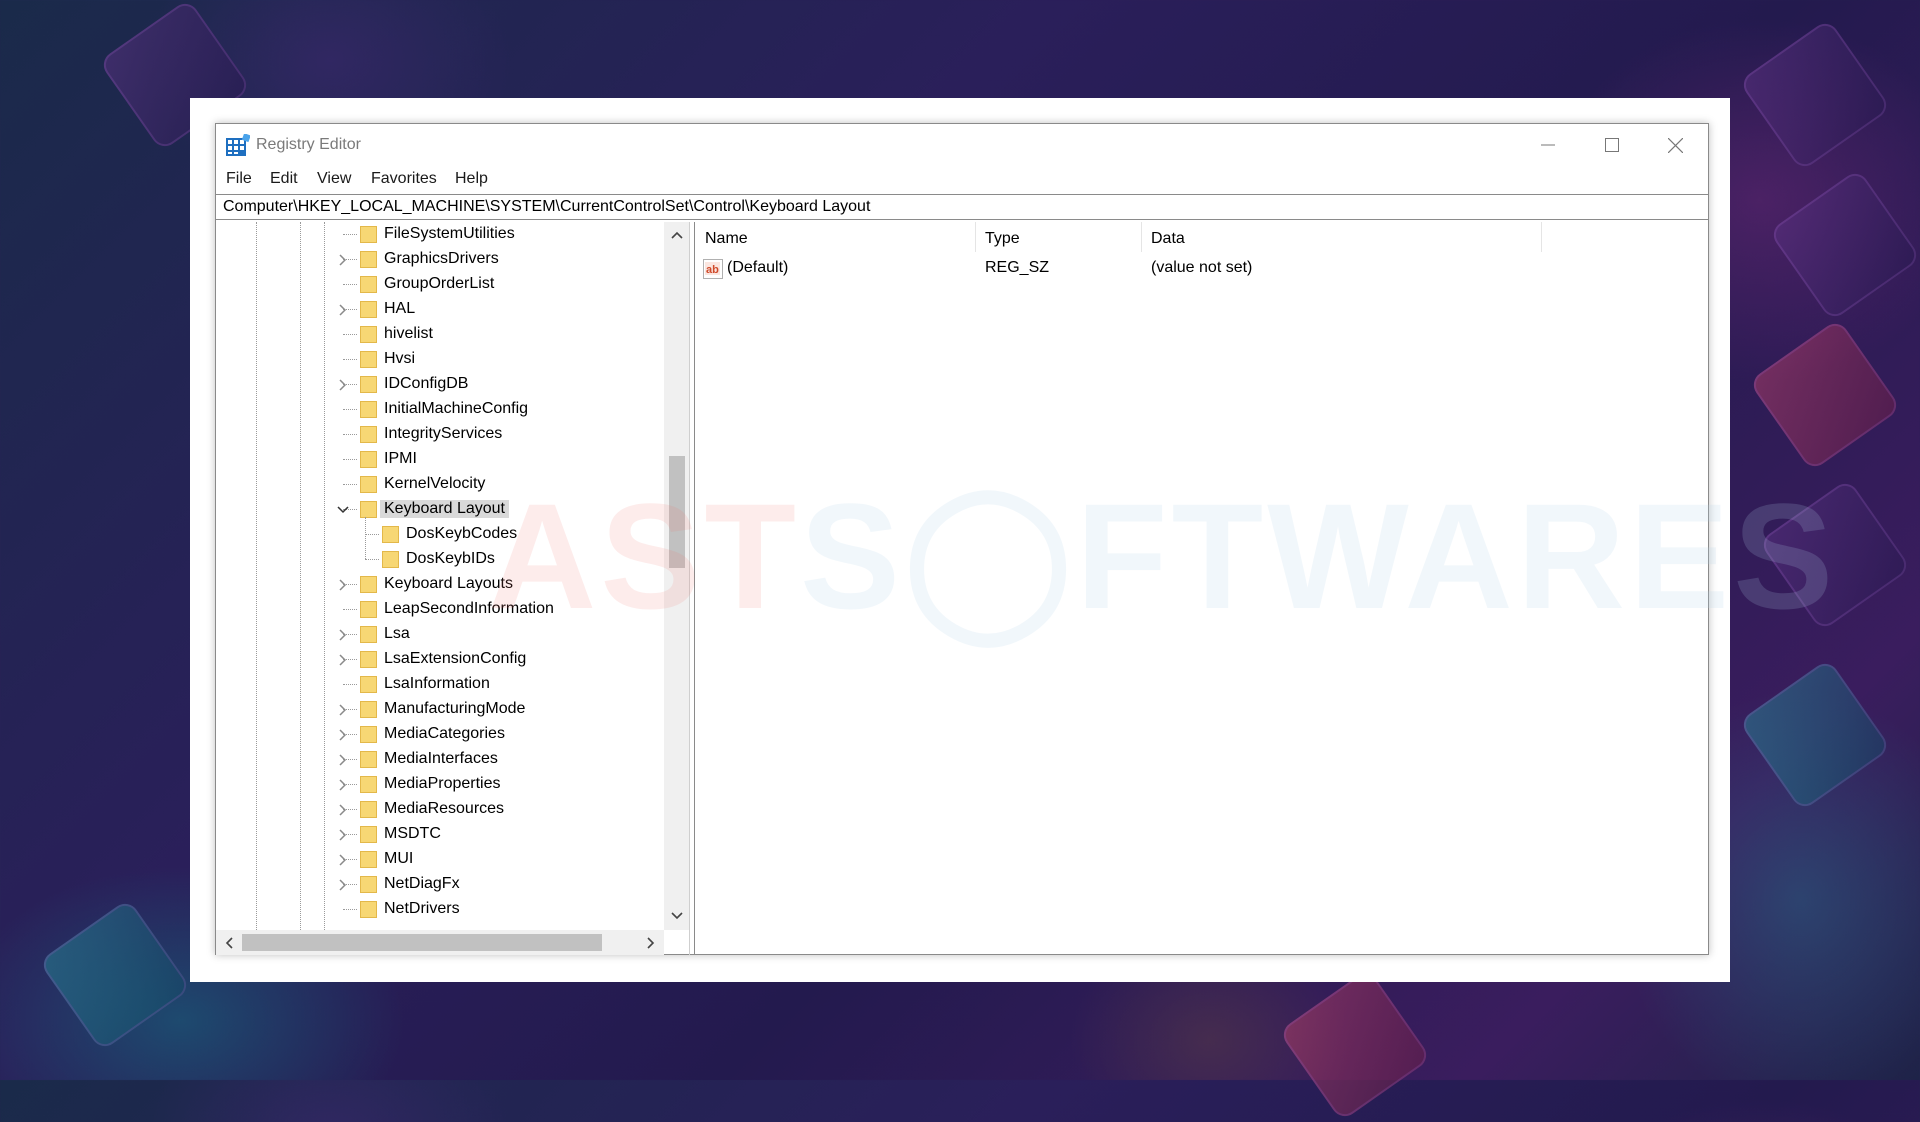 This screenshot has width=1920, height=1122. What do you see at coordinates (436, 484) in the screenshot?
I see `tree-item: KernelVelocity` at bounding box center [436, 484].